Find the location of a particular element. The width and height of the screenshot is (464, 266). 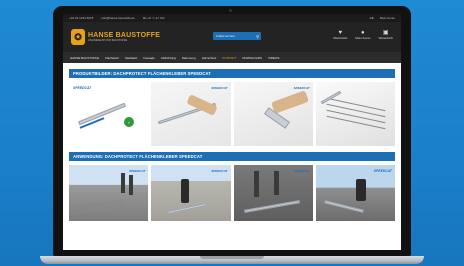

logo-subtitle: ONLINESHOP FÜR BAUSTOFFE is located at coordinates (108, 40).